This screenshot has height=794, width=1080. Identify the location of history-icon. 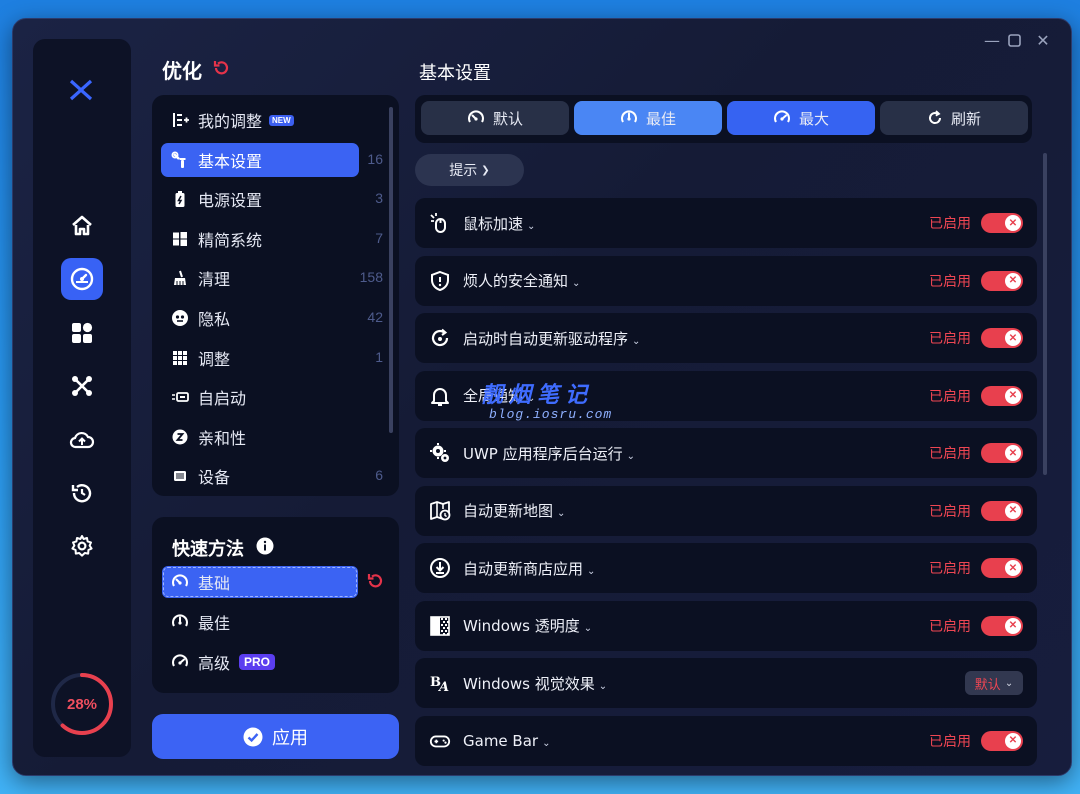
(81, 493).